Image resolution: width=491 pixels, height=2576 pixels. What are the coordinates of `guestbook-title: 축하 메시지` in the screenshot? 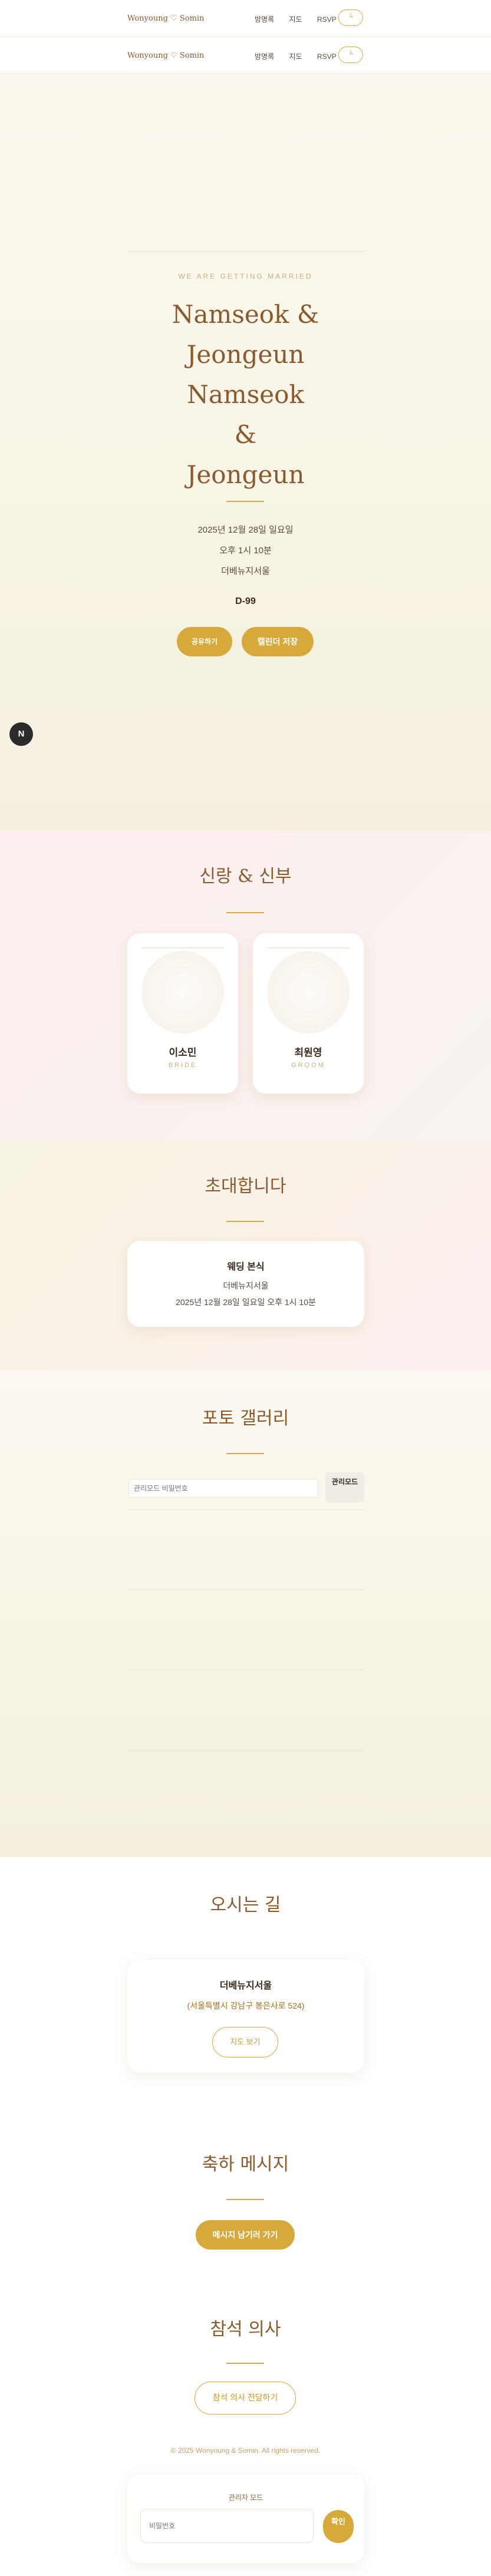 It's located at (246, 2164).